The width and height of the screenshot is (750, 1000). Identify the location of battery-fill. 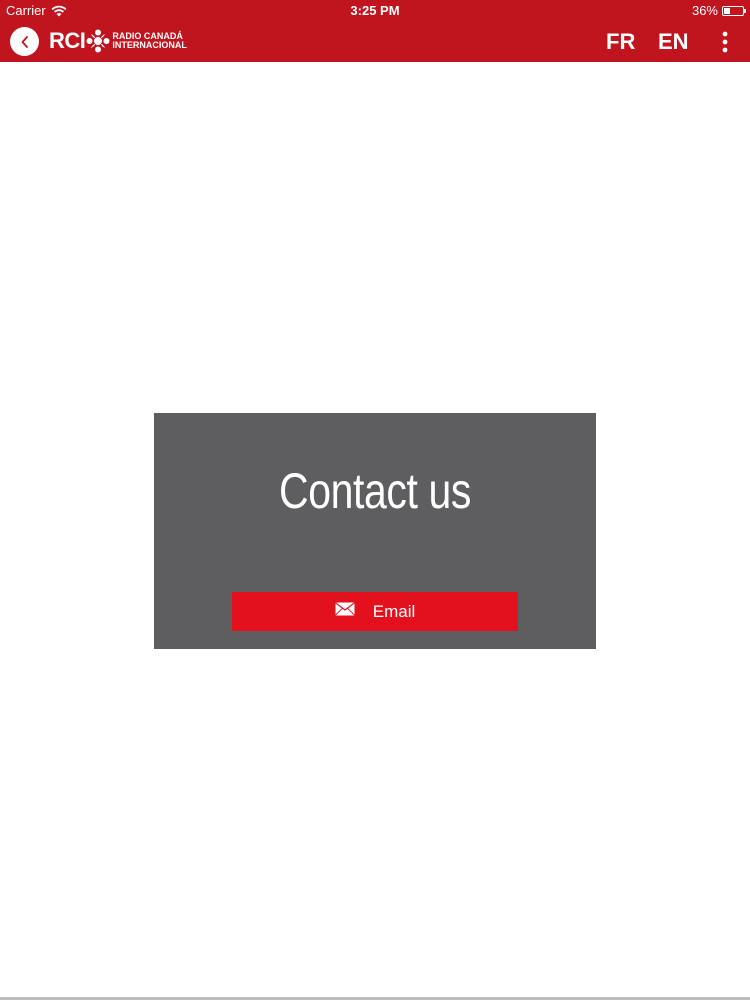
(727, 10).